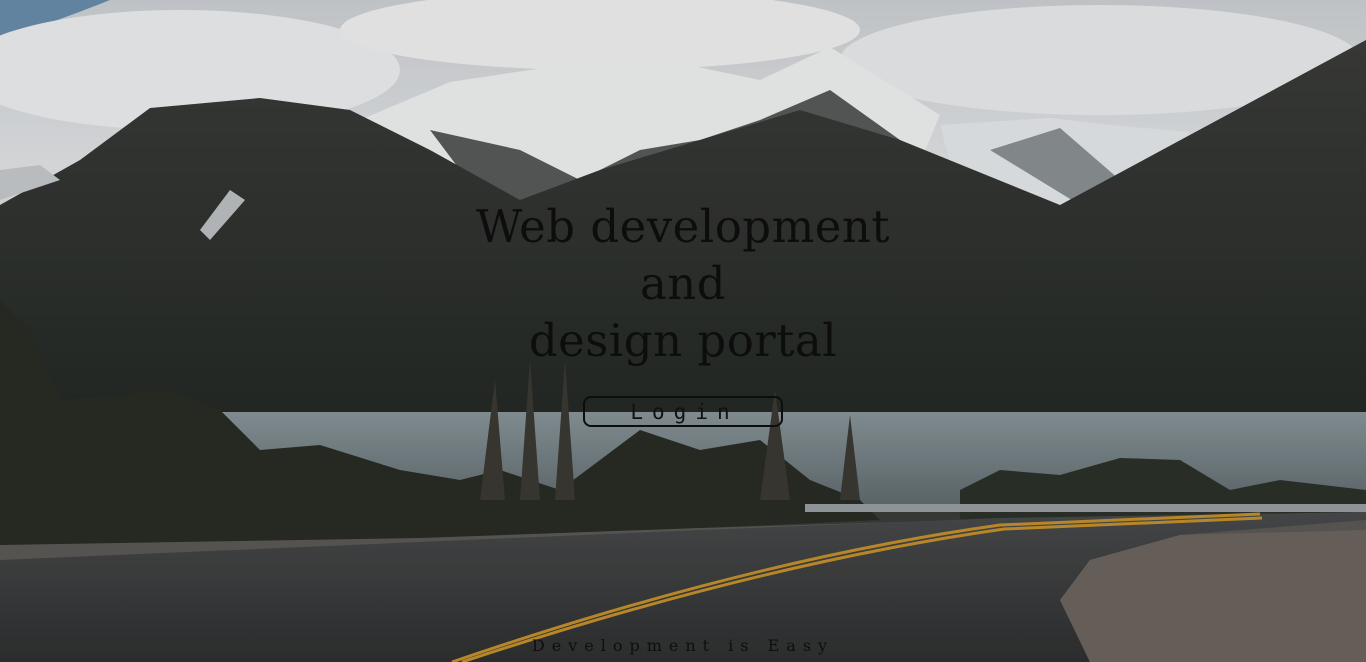  What do you see at coordinates (683, 411) in the screenshot?
I see `login-button: Login` at bounding box center [683, 411].